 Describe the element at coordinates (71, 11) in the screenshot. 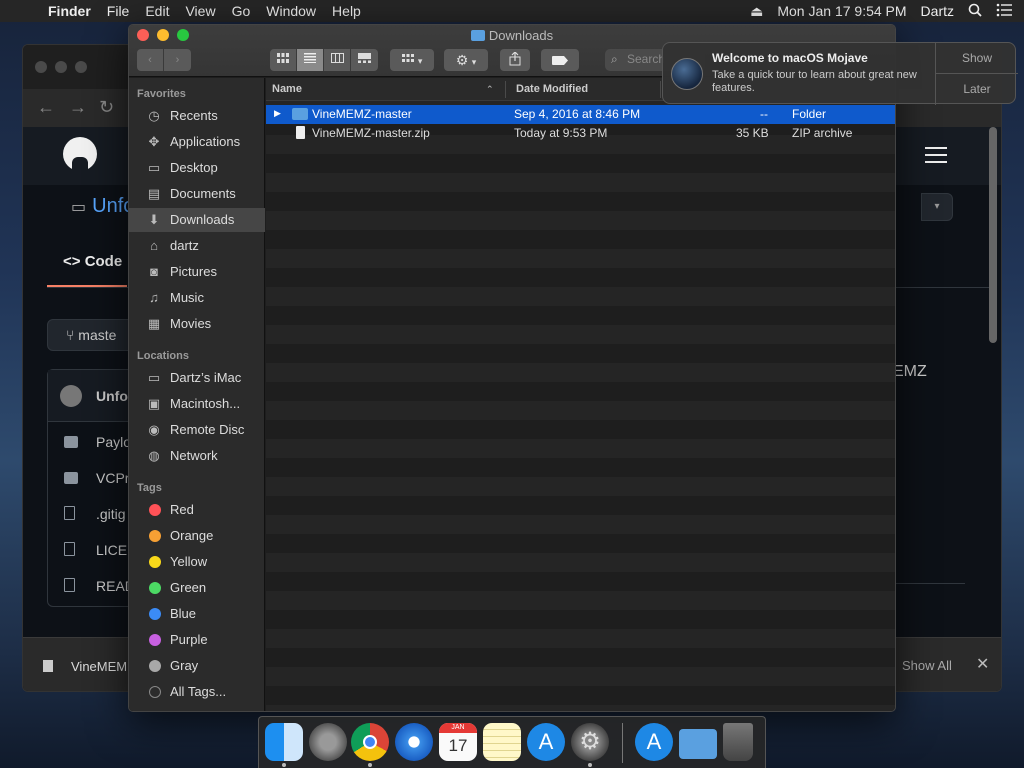

I see `menu-app-finder: Finder` at that location.